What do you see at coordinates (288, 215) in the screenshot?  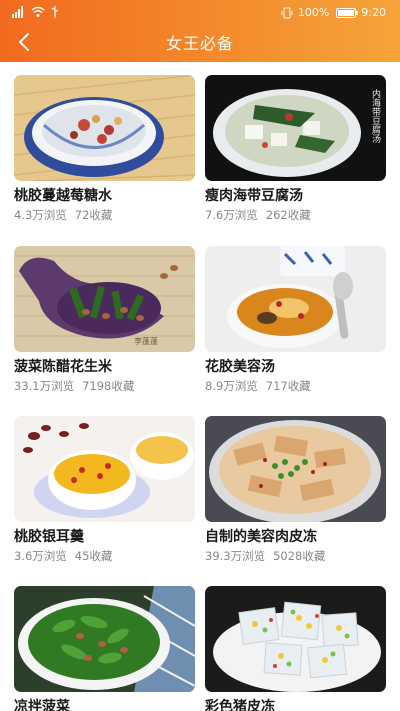 I see `recipe-favorites: 262收藏` at bounding box center [288, 215].